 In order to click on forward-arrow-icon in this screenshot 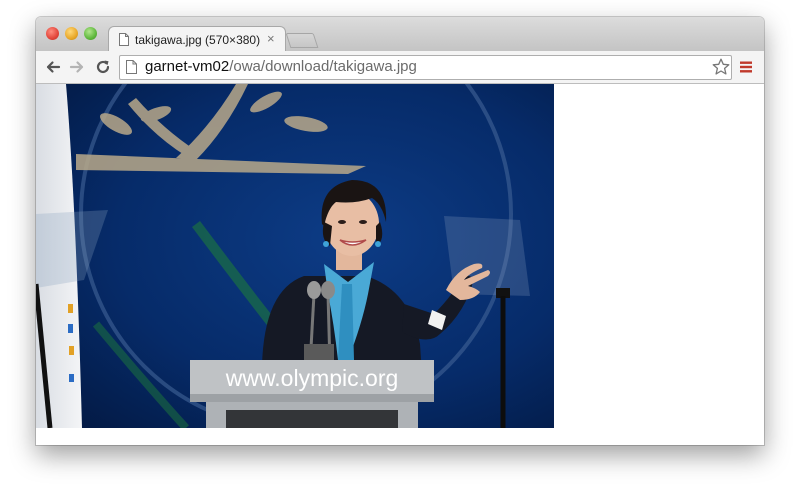, I will do `click(76, 67)`.